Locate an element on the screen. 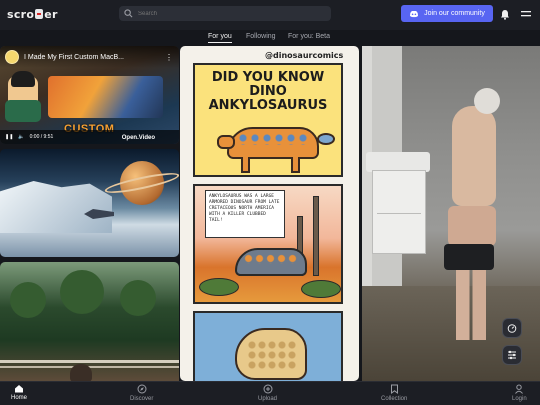 The width and height of the screenshot is (540, 405). nav-collection: Collection is located at coordinates (394, 393).